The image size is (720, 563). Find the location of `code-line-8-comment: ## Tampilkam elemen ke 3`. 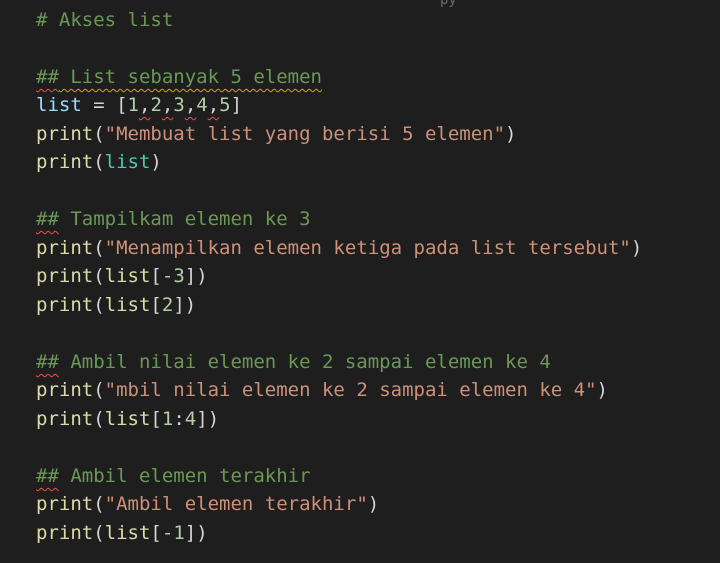

code-line-8-comment: ## Tampilkam elemen ke 3 is located at coordinates (173, 219).